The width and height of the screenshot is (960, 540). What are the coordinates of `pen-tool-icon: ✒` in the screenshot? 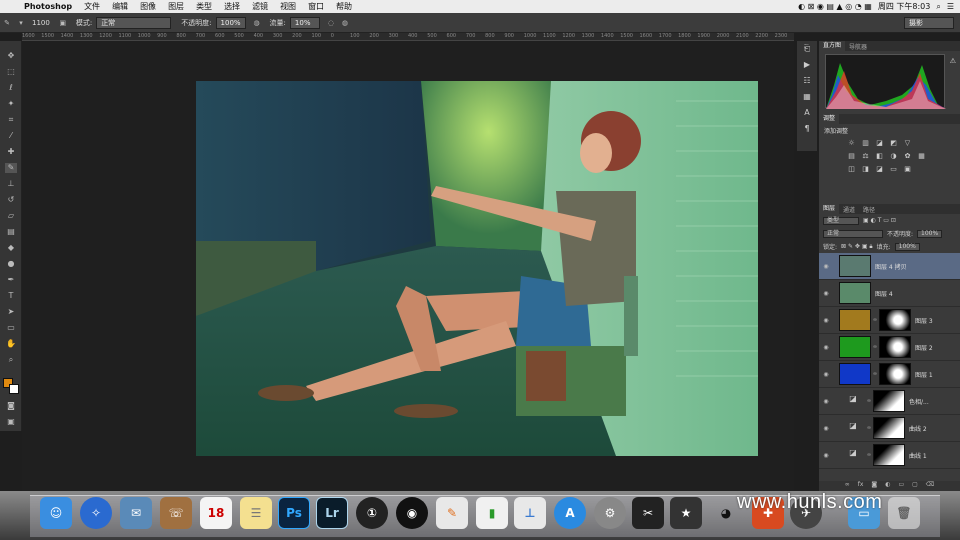 It's located at (11, 280).